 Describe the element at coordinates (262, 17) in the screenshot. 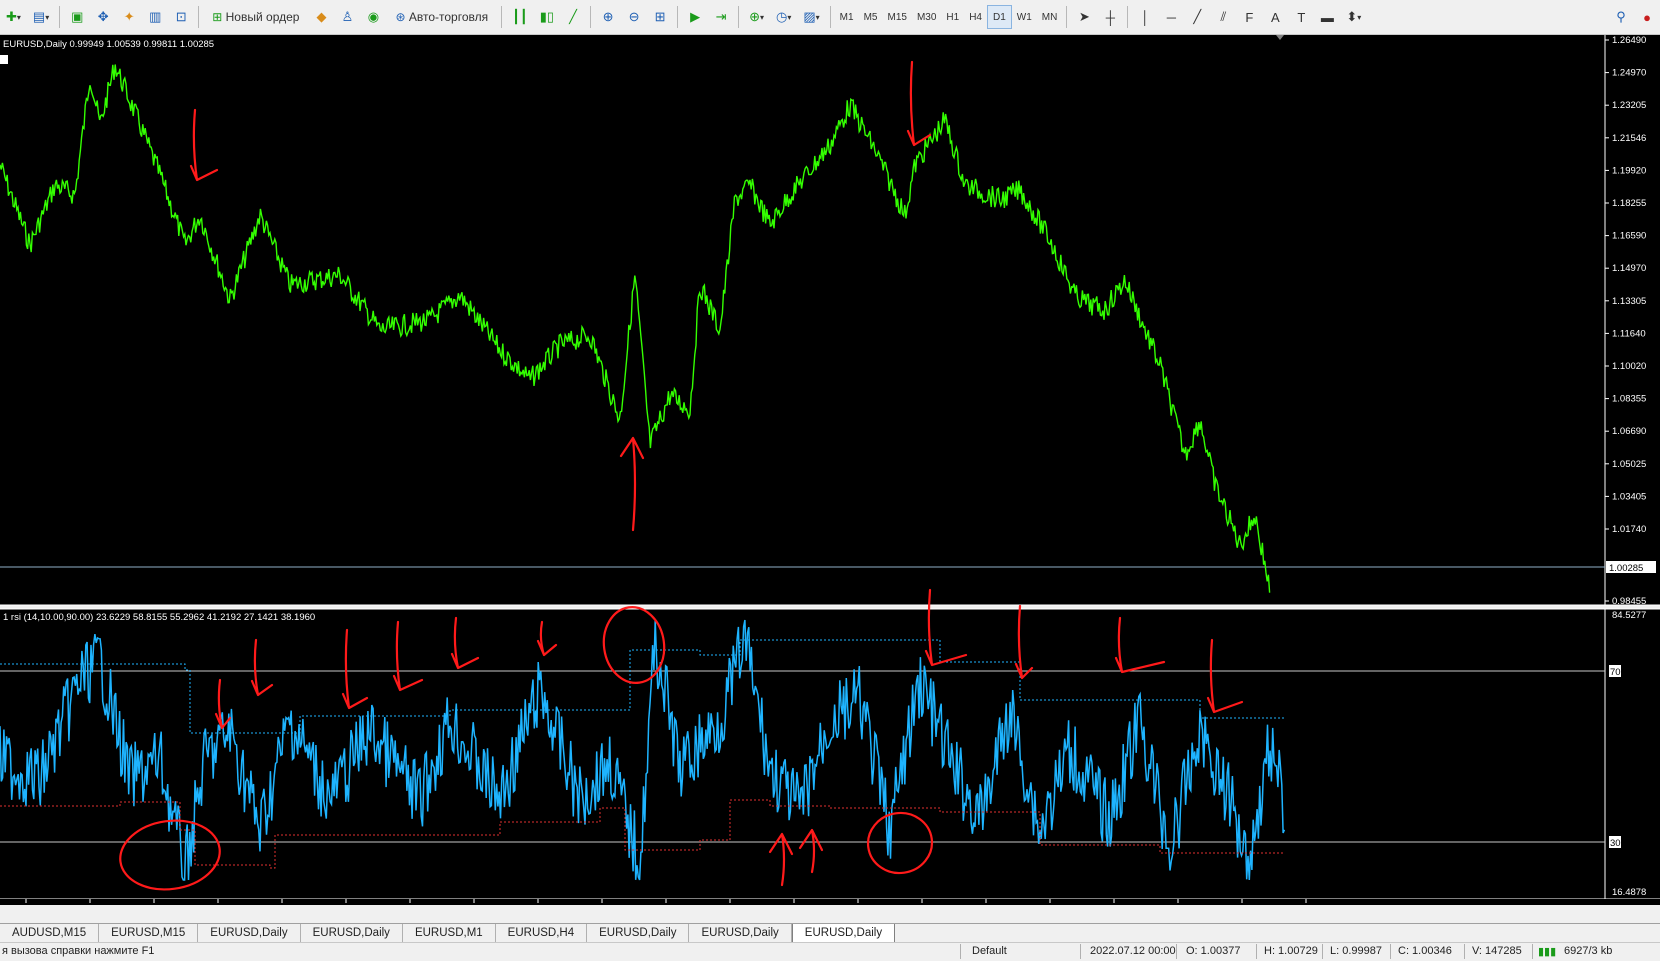

I see `new-order-label: Новый ордер` at that location.